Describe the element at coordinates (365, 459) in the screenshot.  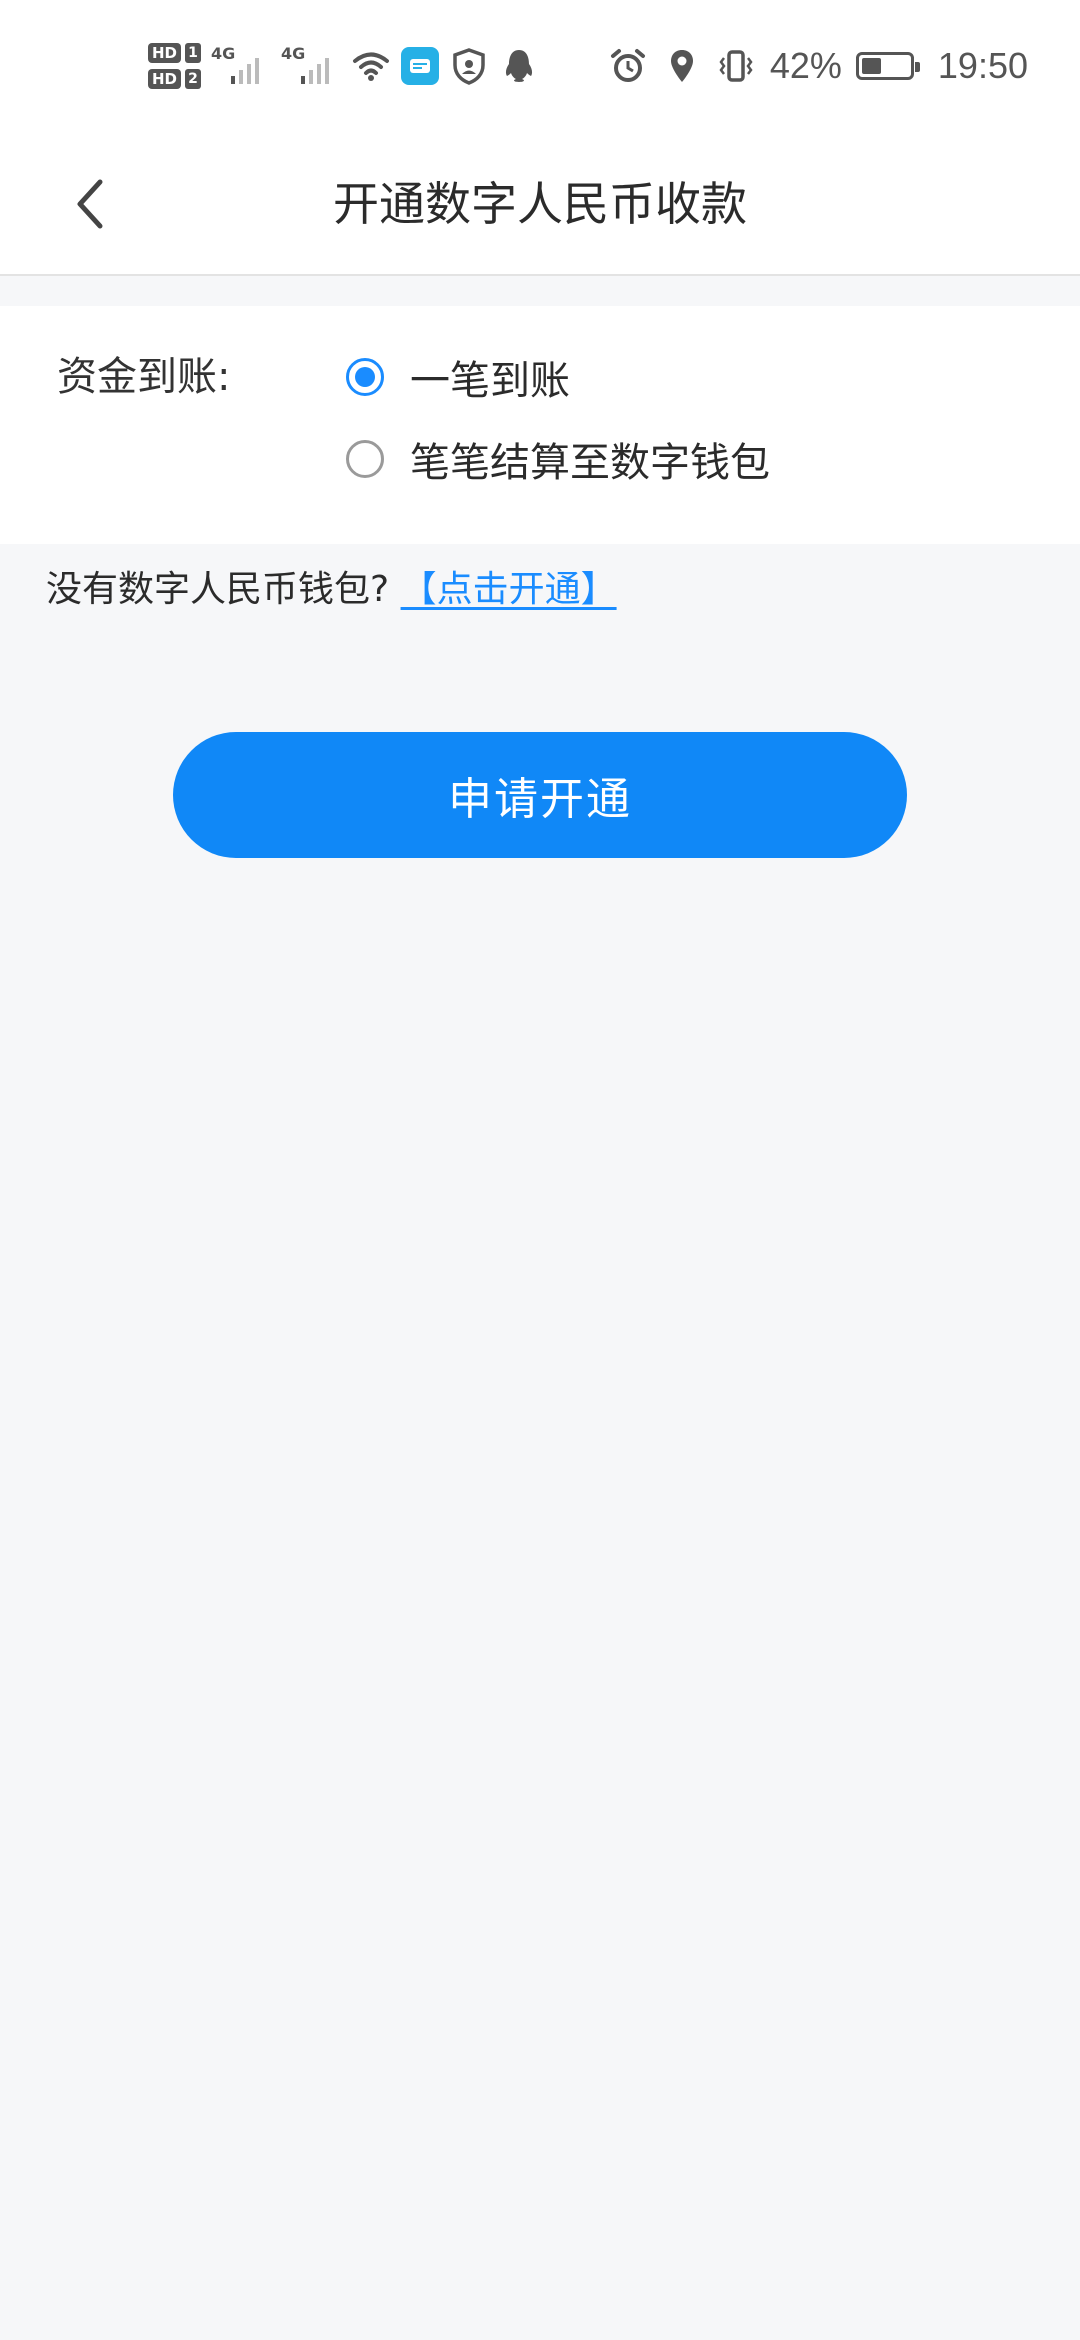
I see `radio-button-unselected` at that location.